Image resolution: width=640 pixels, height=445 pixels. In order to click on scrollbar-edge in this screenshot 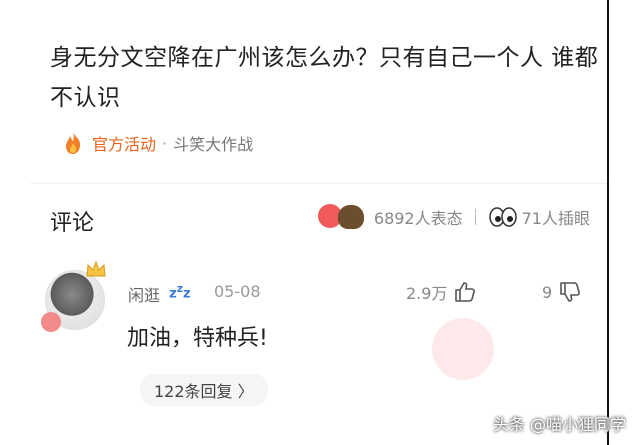, I will do `click(608, 222)`.